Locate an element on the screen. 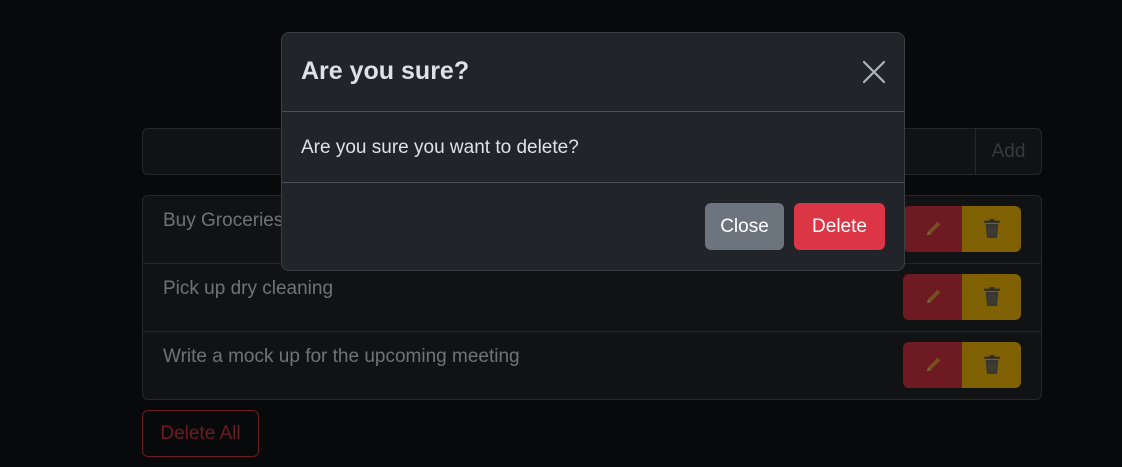 This screenshot has width=1122, height=467. close-icon is located at coordinates (874, 72).